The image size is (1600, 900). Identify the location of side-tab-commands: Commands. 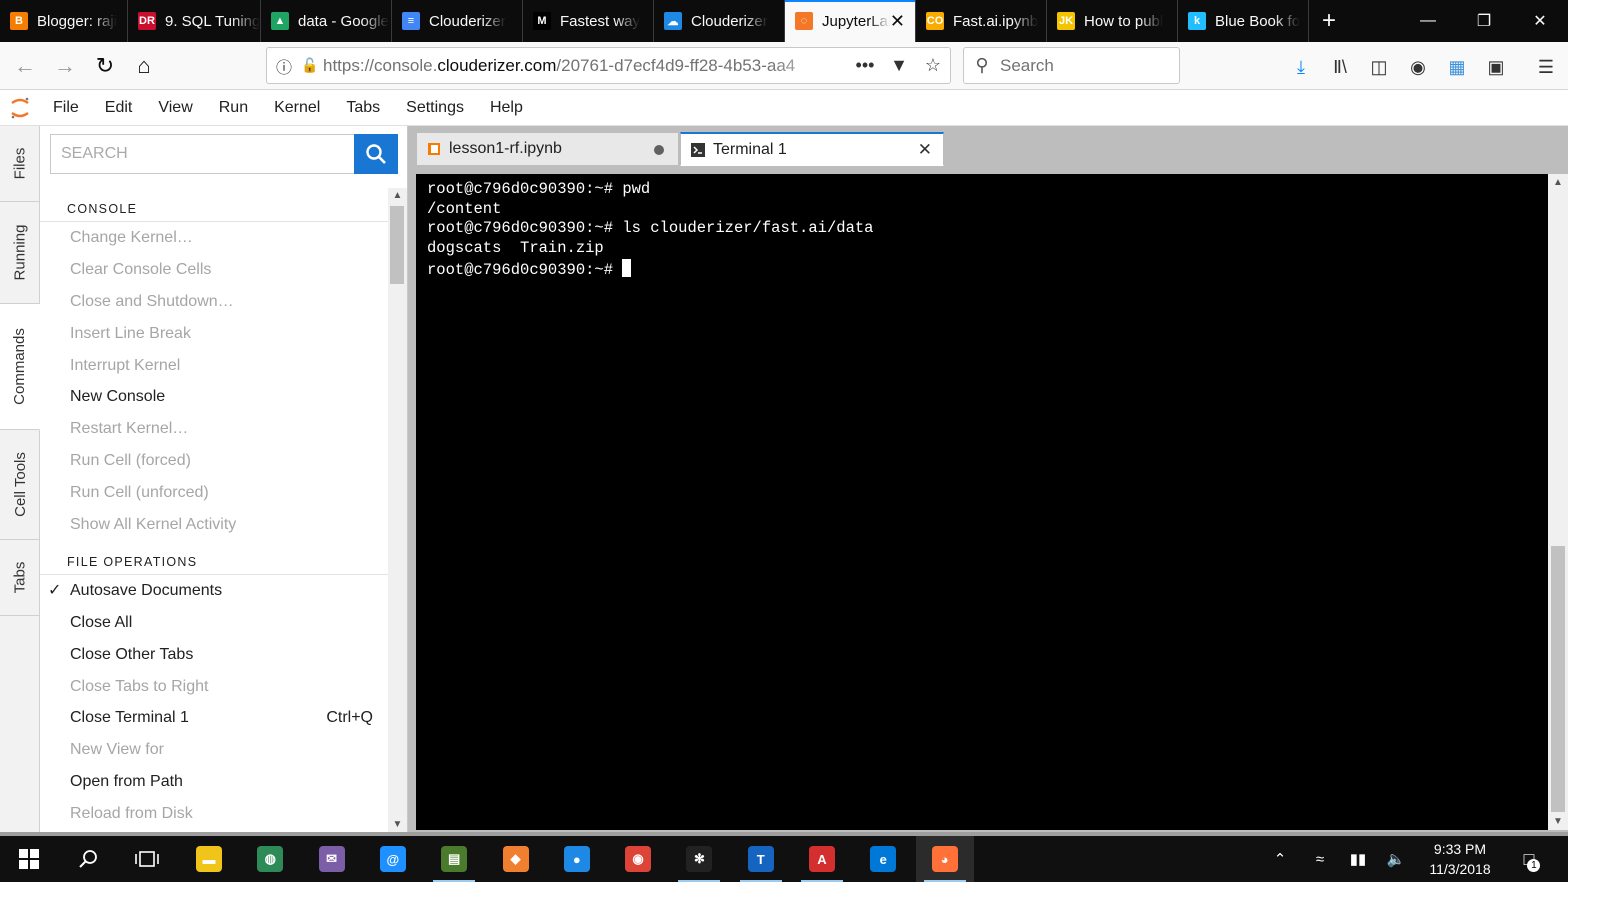
(20, 367).